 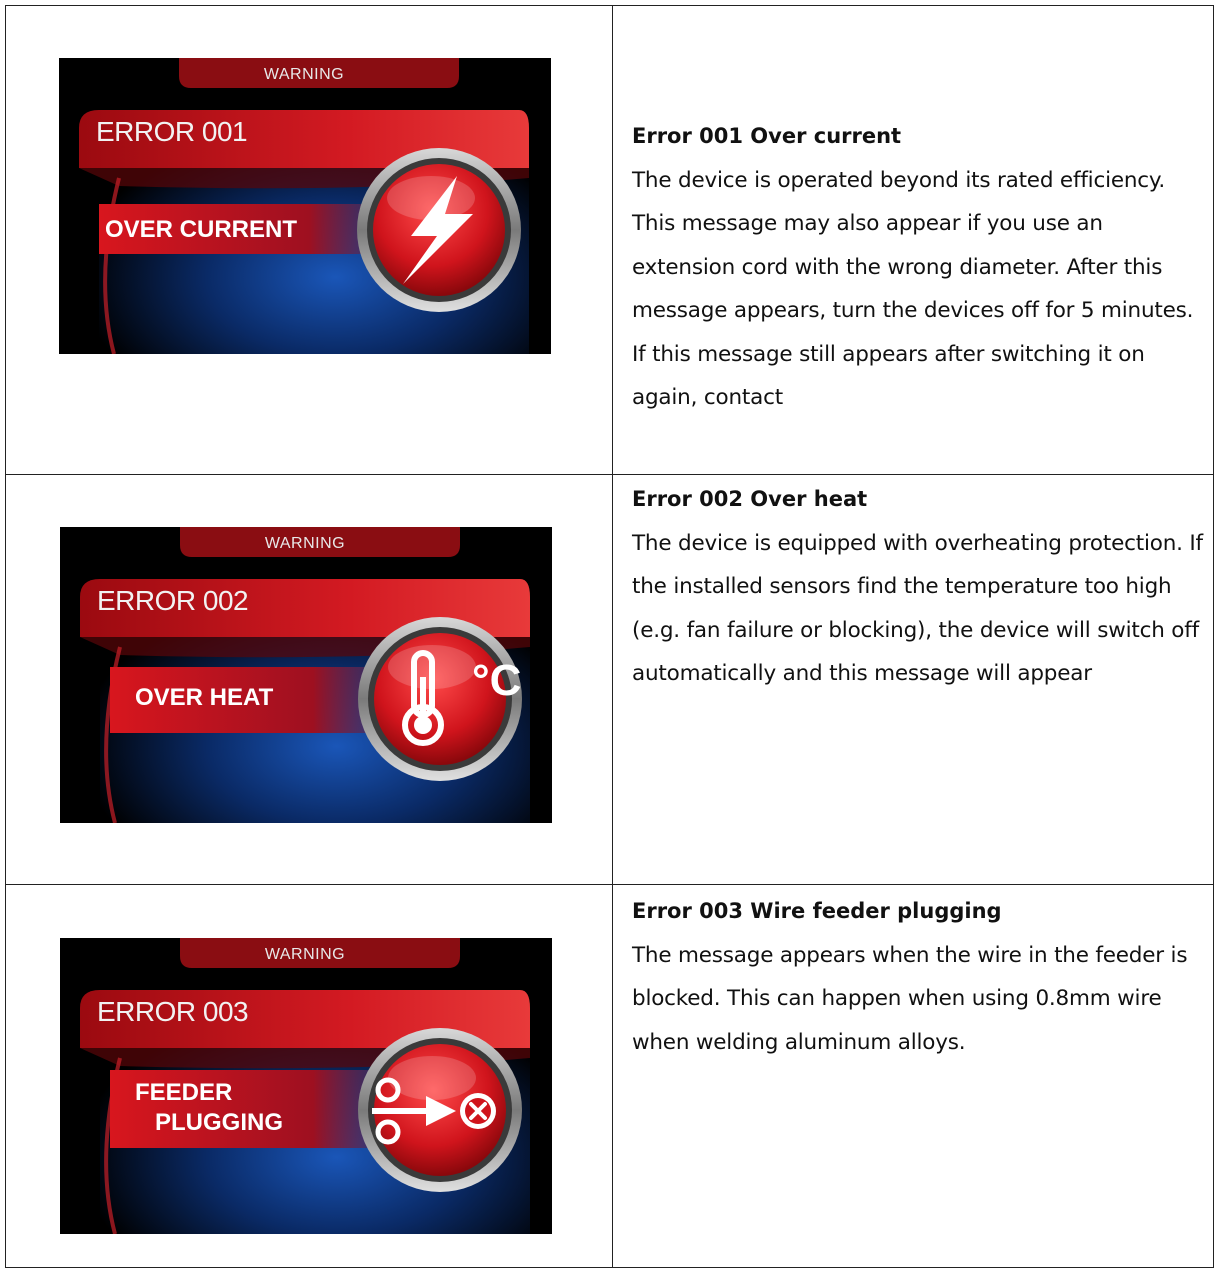 I want to click on error-screen-001: WARNING ERROR 001 OVER CURRENT, so click(x=305, y=206).